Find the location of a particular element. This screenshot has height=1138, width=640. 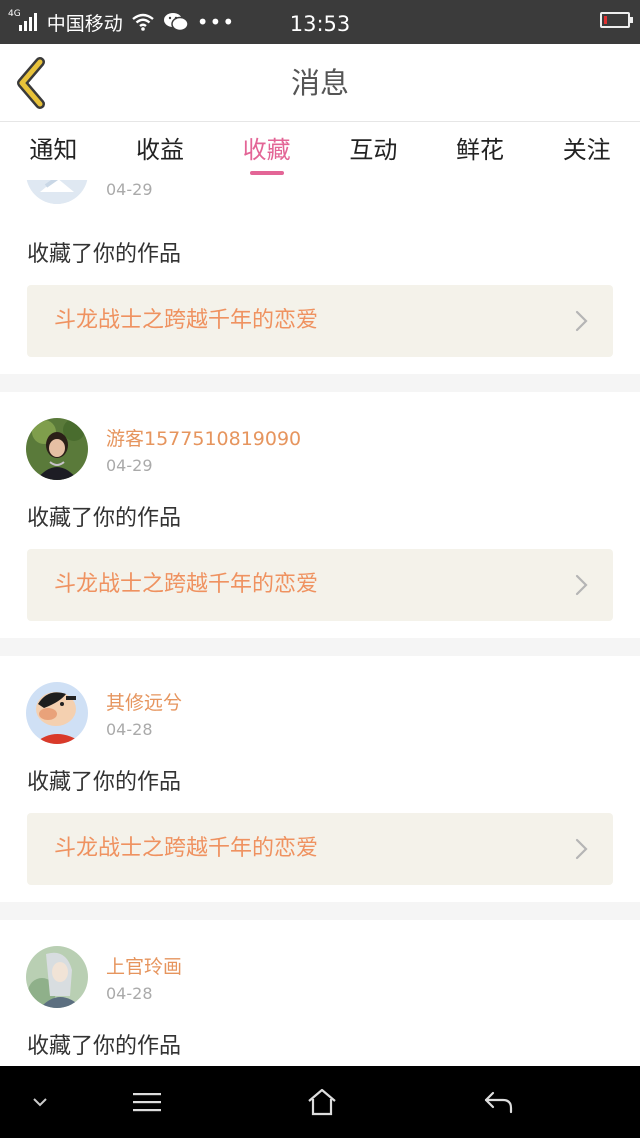

back-button is located at coordinates (33, 83).